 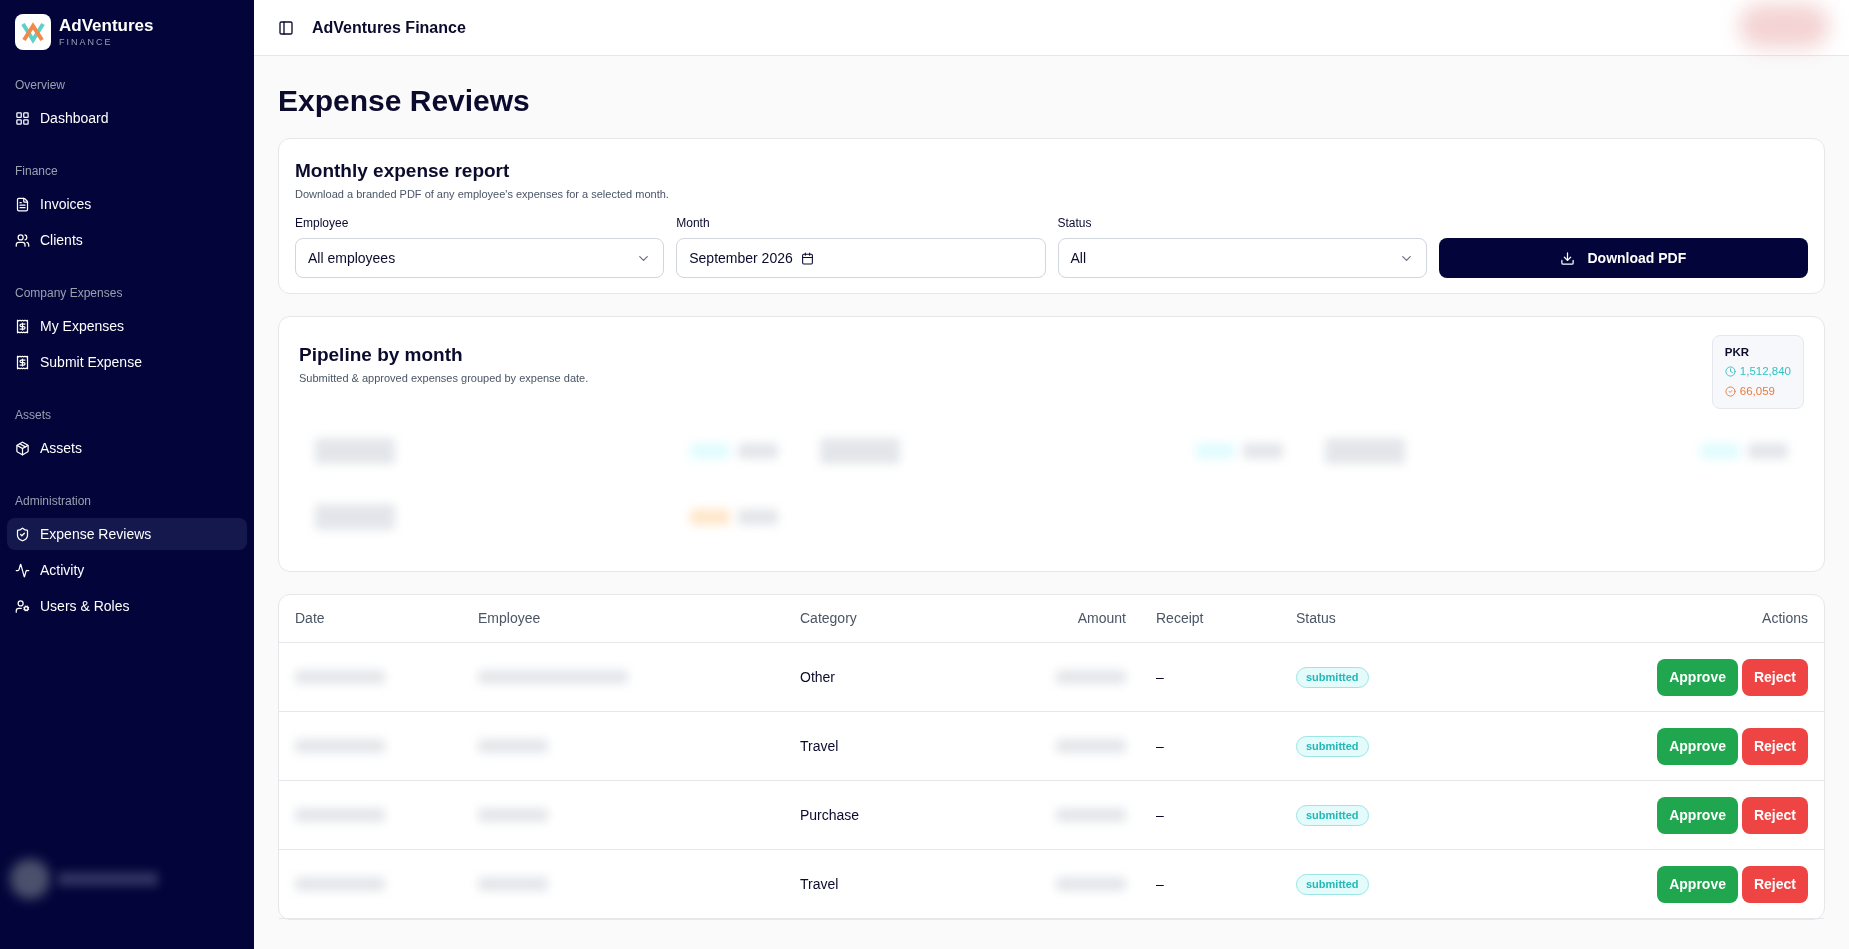 I want to click on page-title: Expense Reviews, so click(x=404, y=101).